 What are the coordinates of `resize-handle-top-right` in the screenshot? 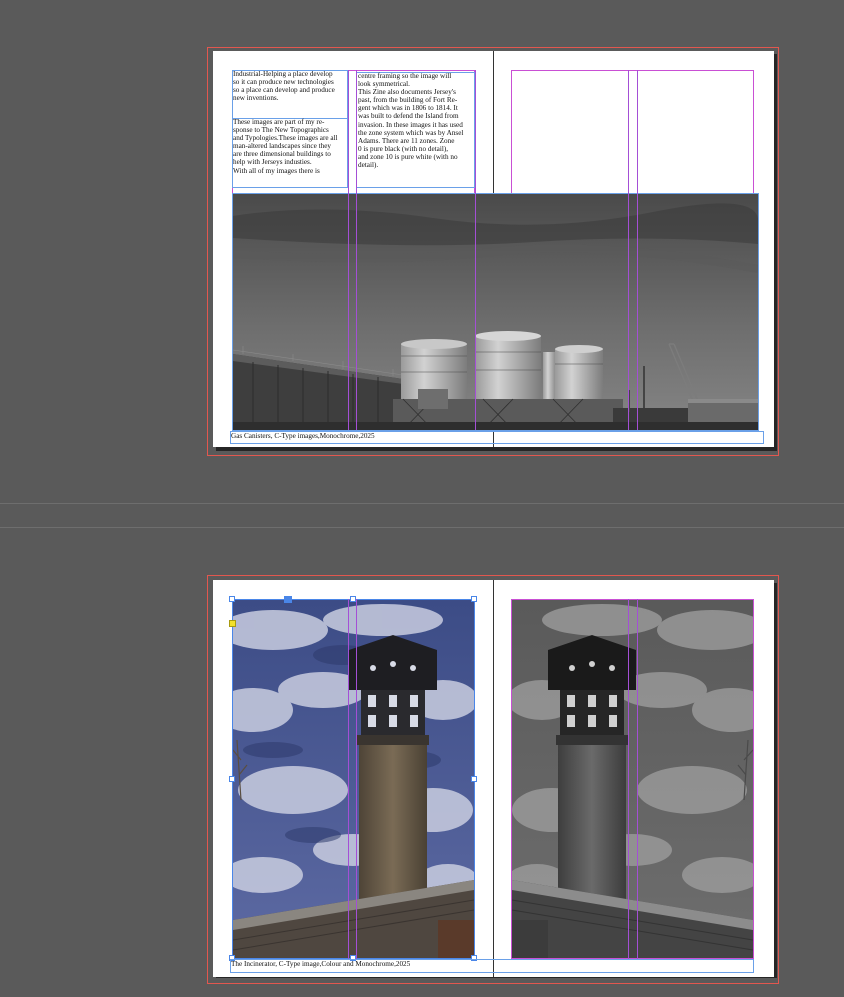 It's located at (474, 599).